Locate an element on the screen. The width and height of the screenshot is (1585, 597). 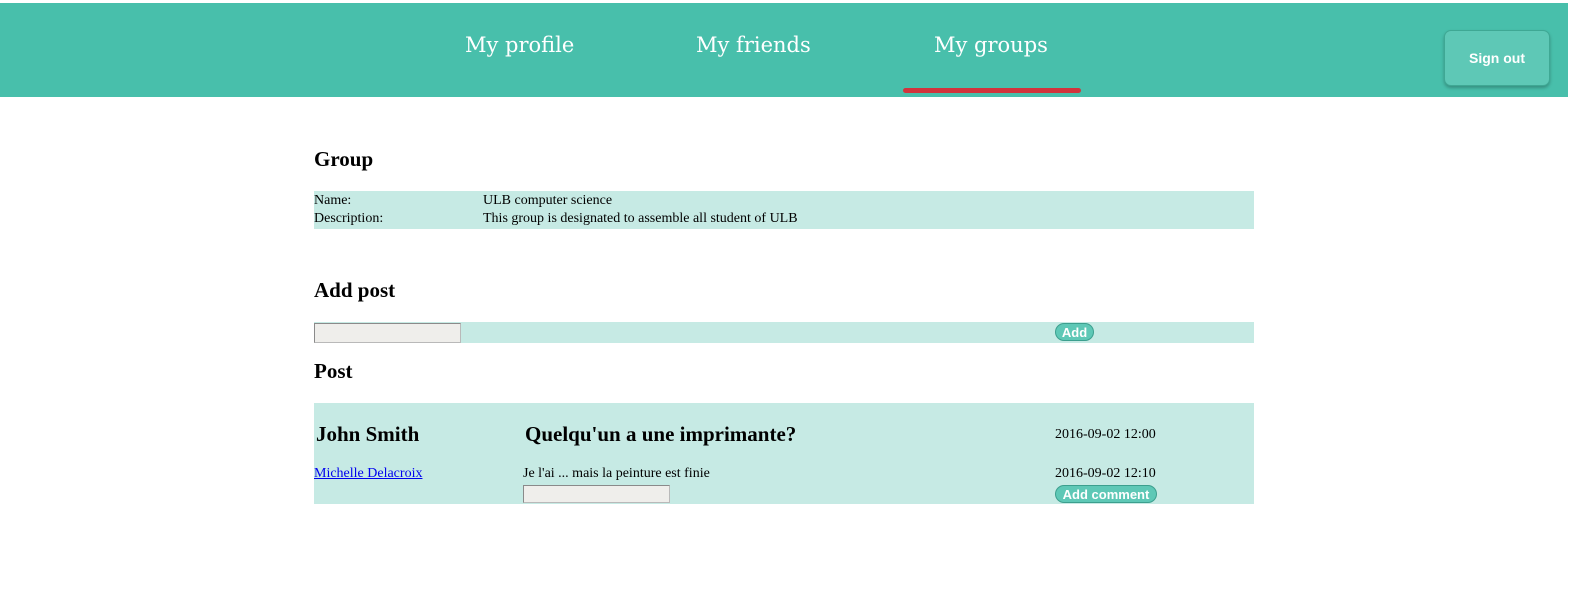
comment-text: Je l'ai ... mais la peinture est finie is located at coordinates (616, 473).